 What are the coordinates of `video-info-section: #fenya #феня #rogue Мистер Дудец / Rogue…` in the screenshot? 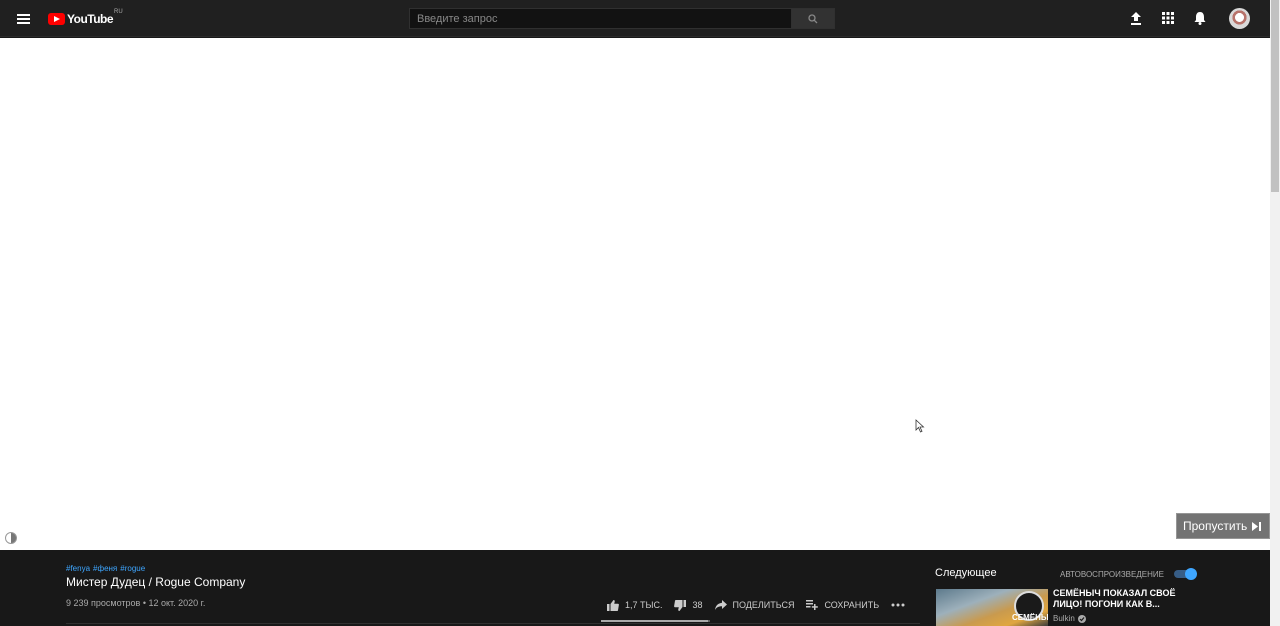 It's located at (635, 588).